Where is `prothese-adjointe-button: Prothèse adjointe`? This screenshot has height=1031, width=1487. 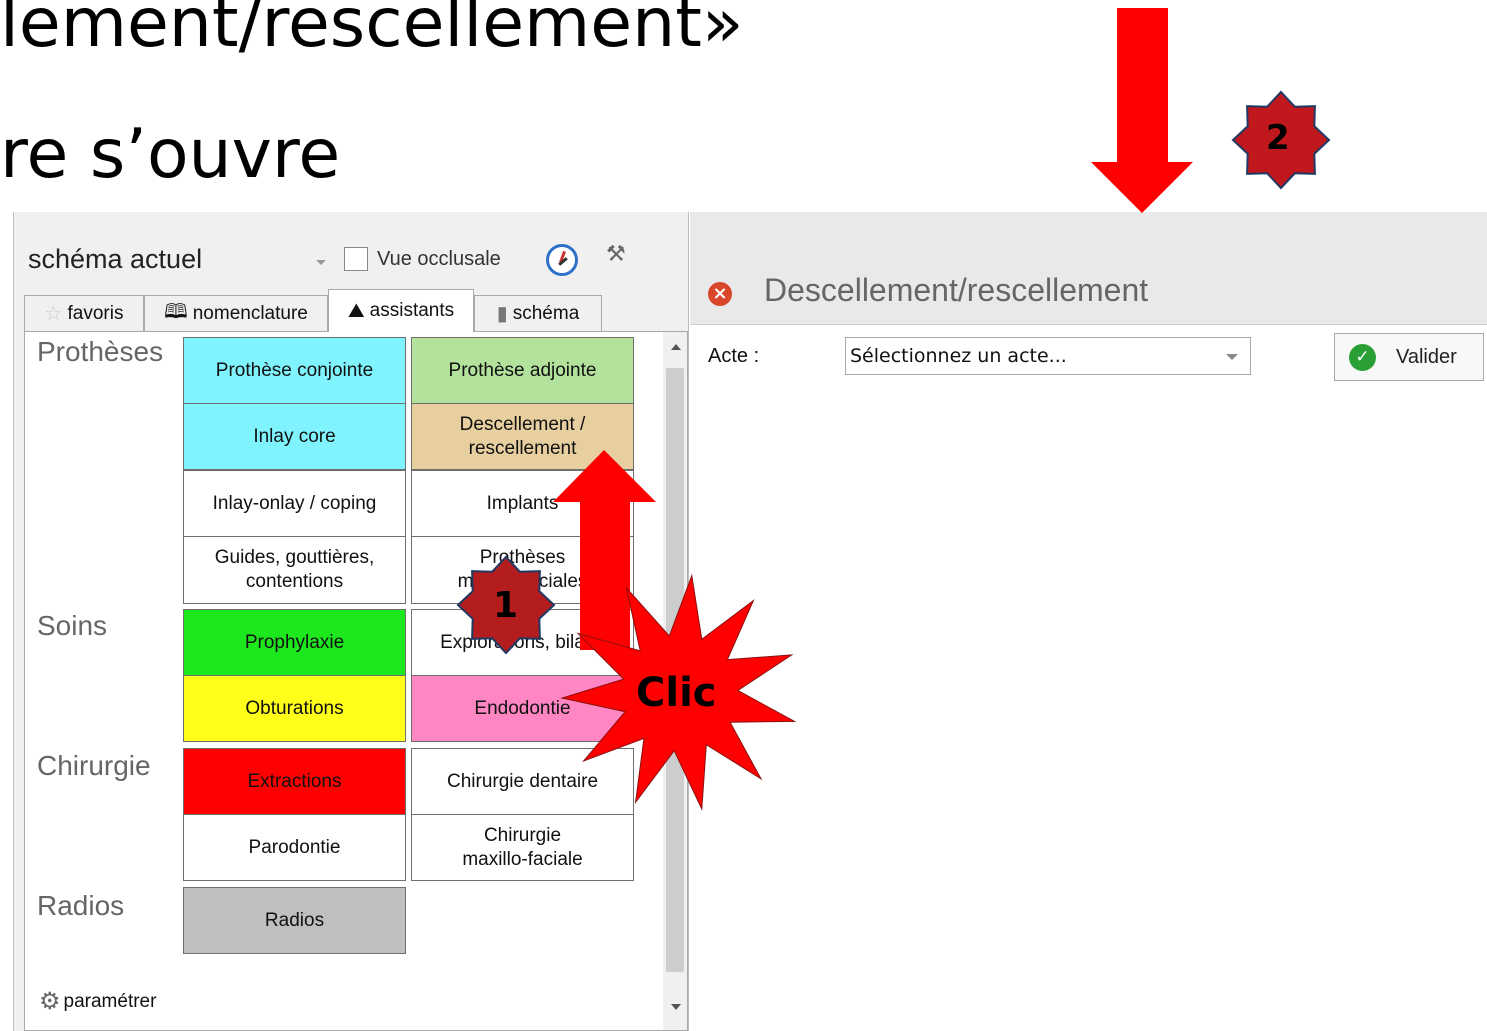
prothese-adjointe-button: Prothèse adjointe is located at coordinates (522, 370).